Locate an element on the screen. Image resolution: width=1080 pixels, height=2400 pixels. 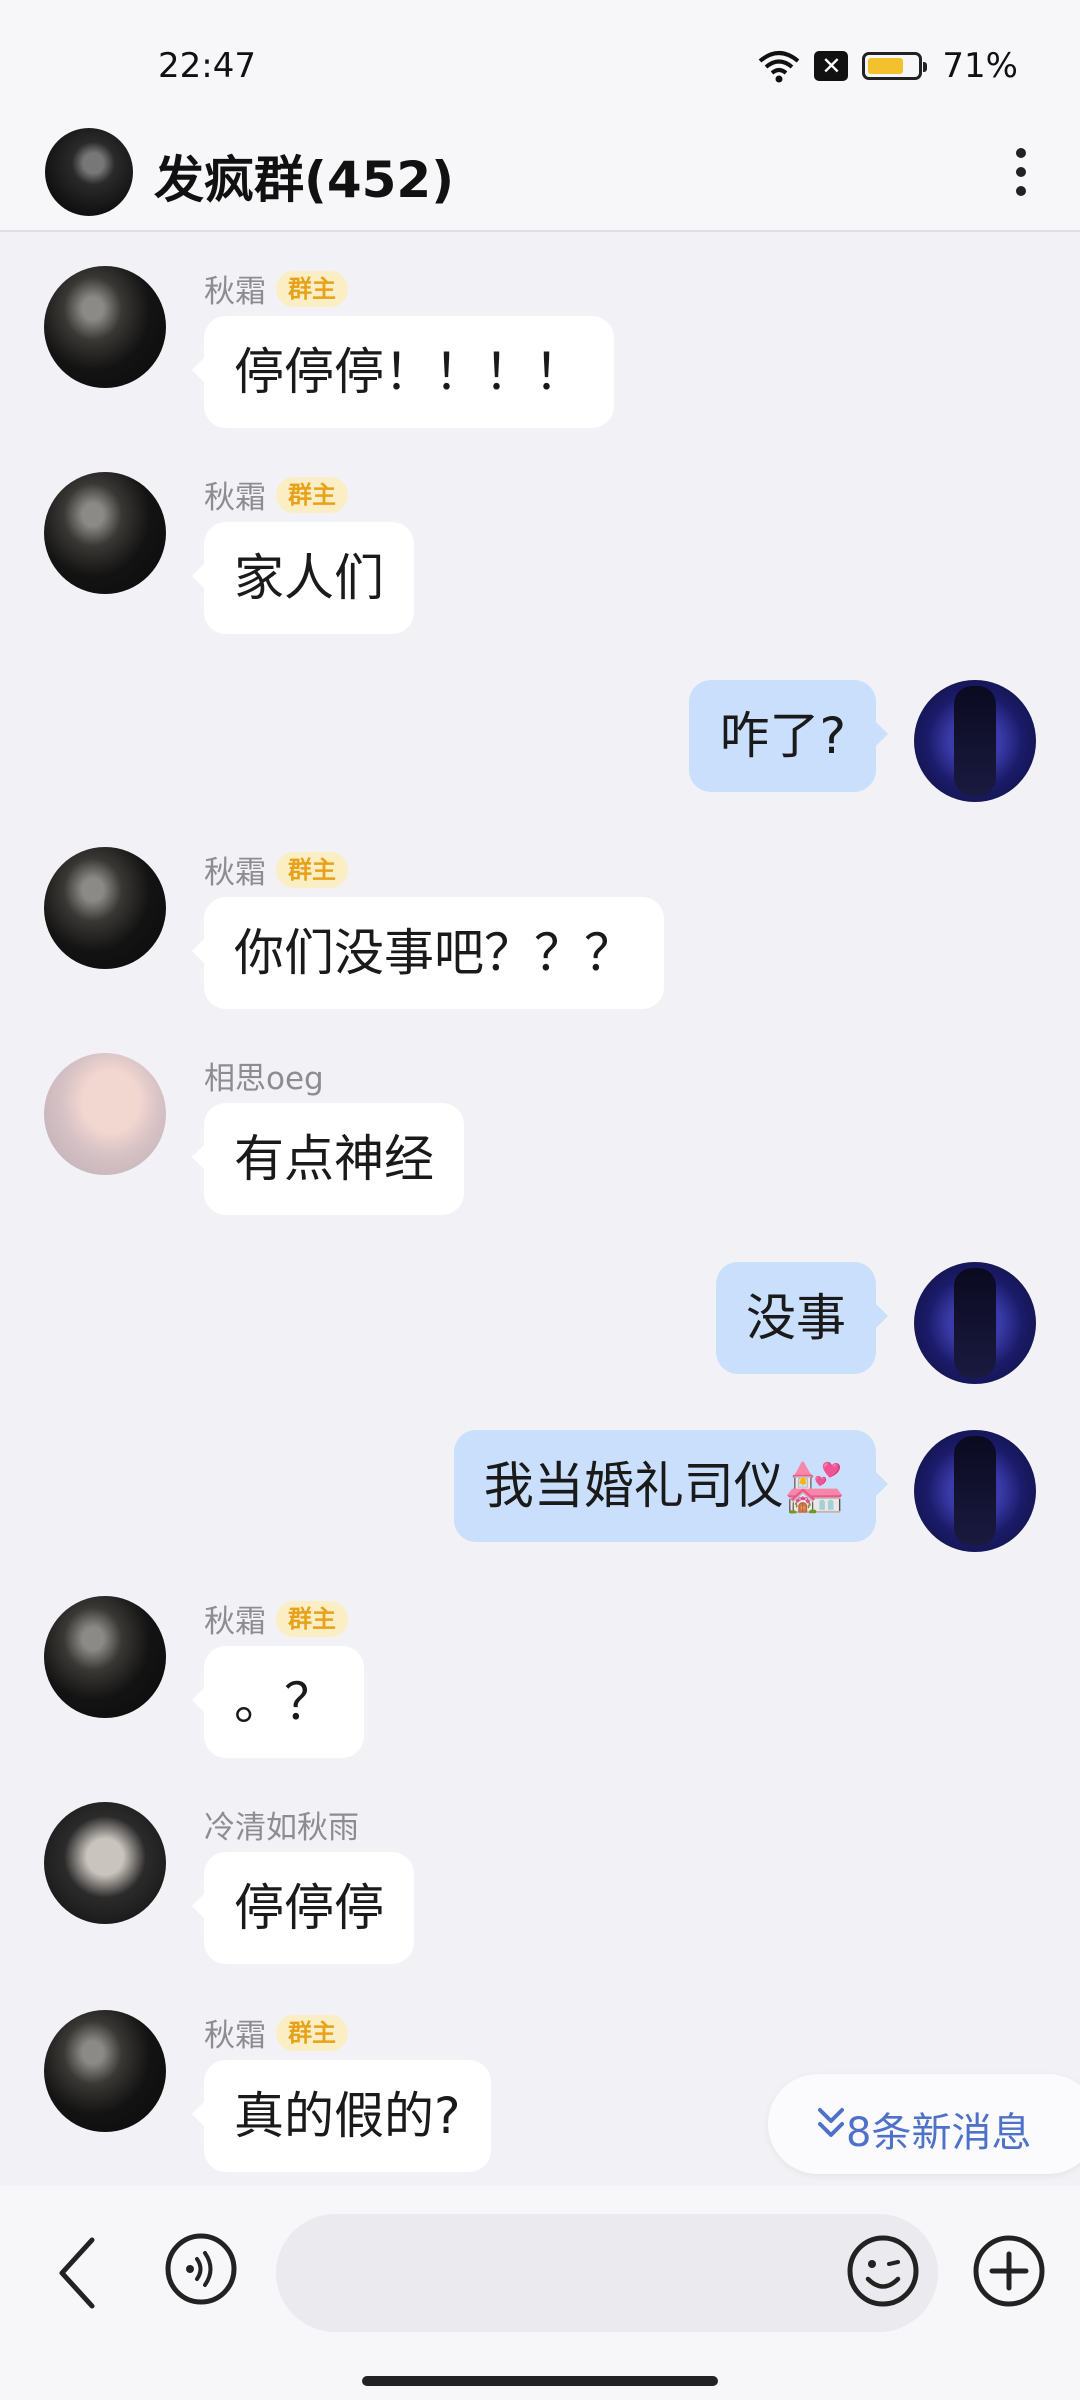
new-messages-button: 8条新消息 is located at coordinates (924, 2124).